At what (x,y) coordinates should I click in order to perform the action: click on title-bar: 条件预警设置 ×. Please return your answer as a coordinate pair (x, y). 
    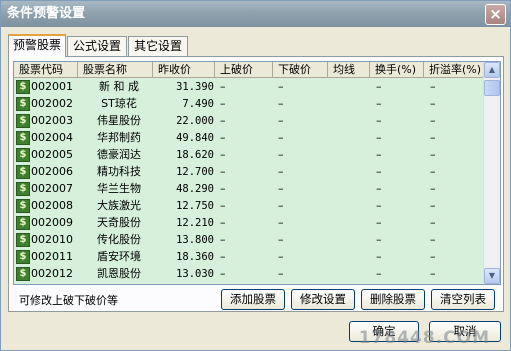
    Looking at the image, I should click on (255, 14).